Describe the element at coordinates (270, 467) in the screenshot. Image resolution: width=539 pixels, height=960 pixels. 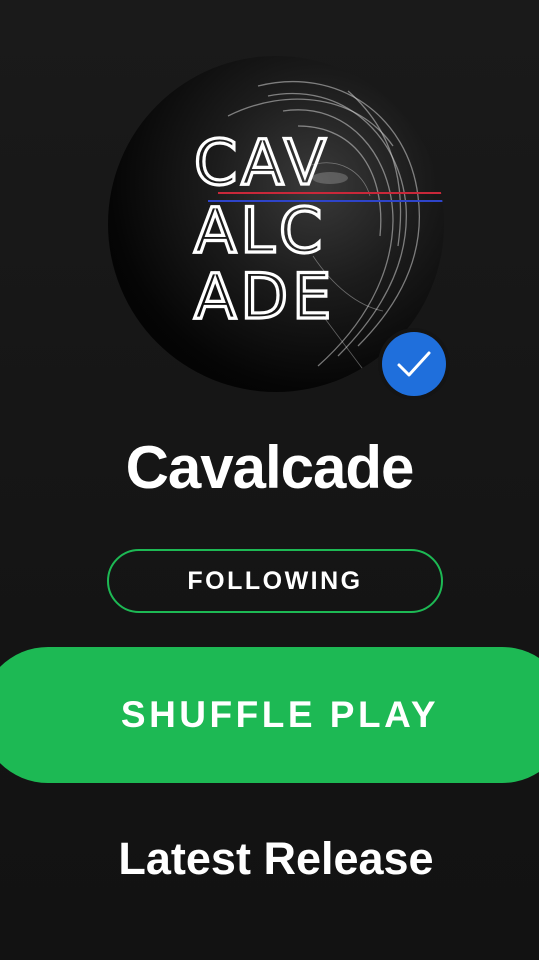
I see `artist-name: Cavalcade` at that location.